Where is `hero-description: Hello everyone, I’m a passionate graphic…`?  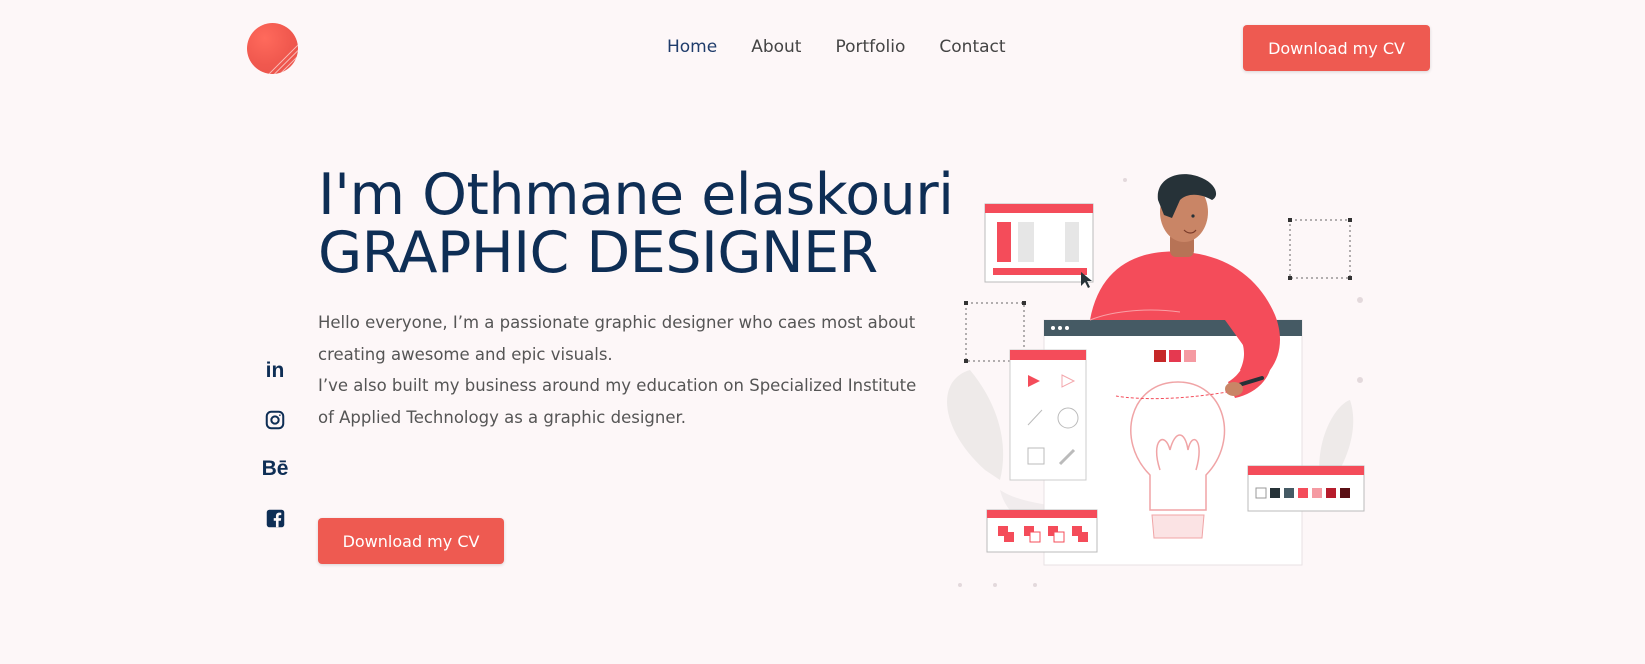 hero-description: Hello everyone, I’m a passionate graphic… is located at coordinates (618, 370).